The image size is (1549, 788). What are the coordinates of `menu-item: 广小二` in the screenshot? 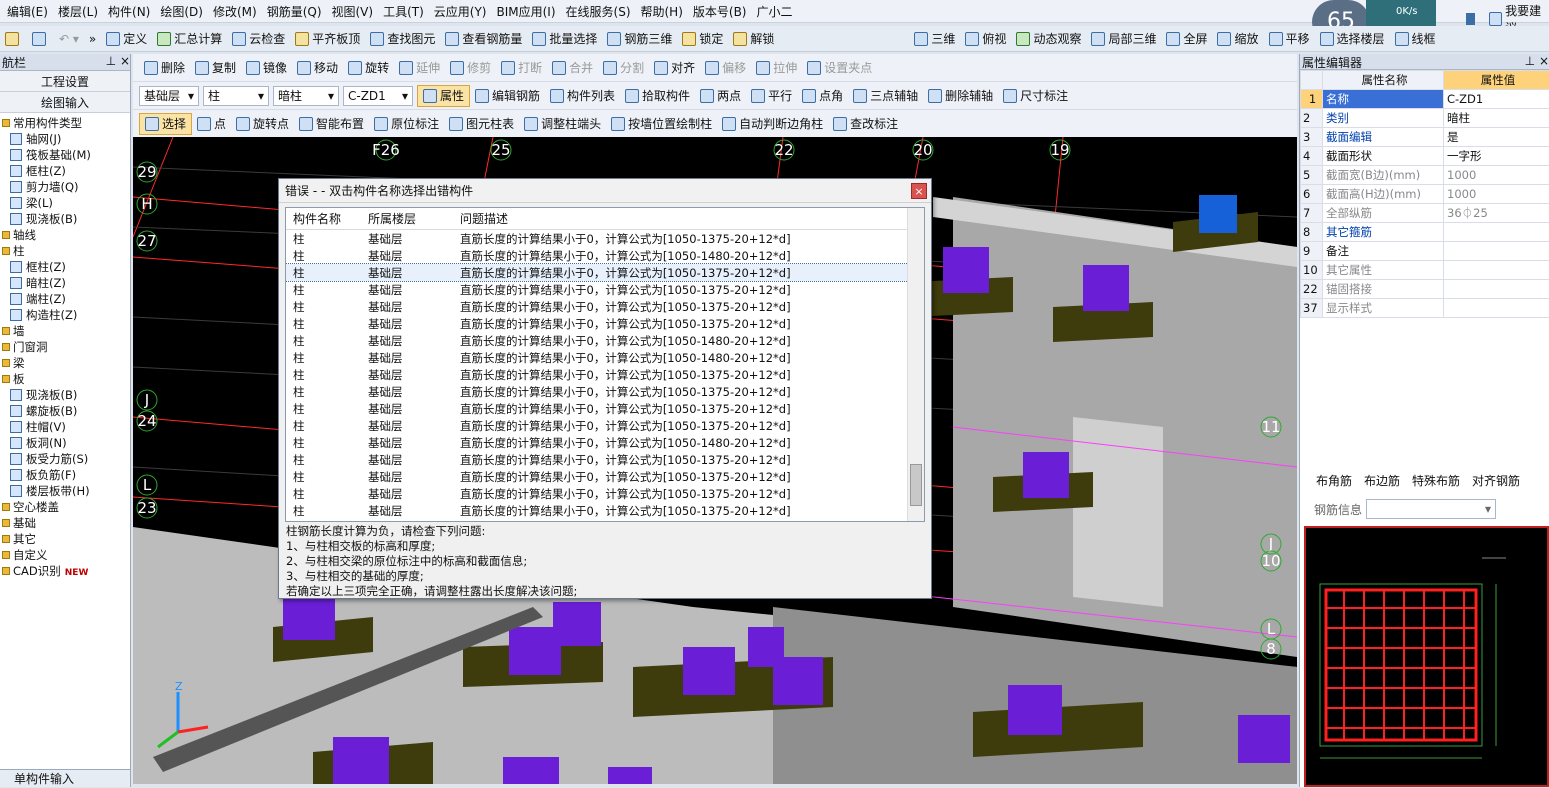 It's located at (775, 11).